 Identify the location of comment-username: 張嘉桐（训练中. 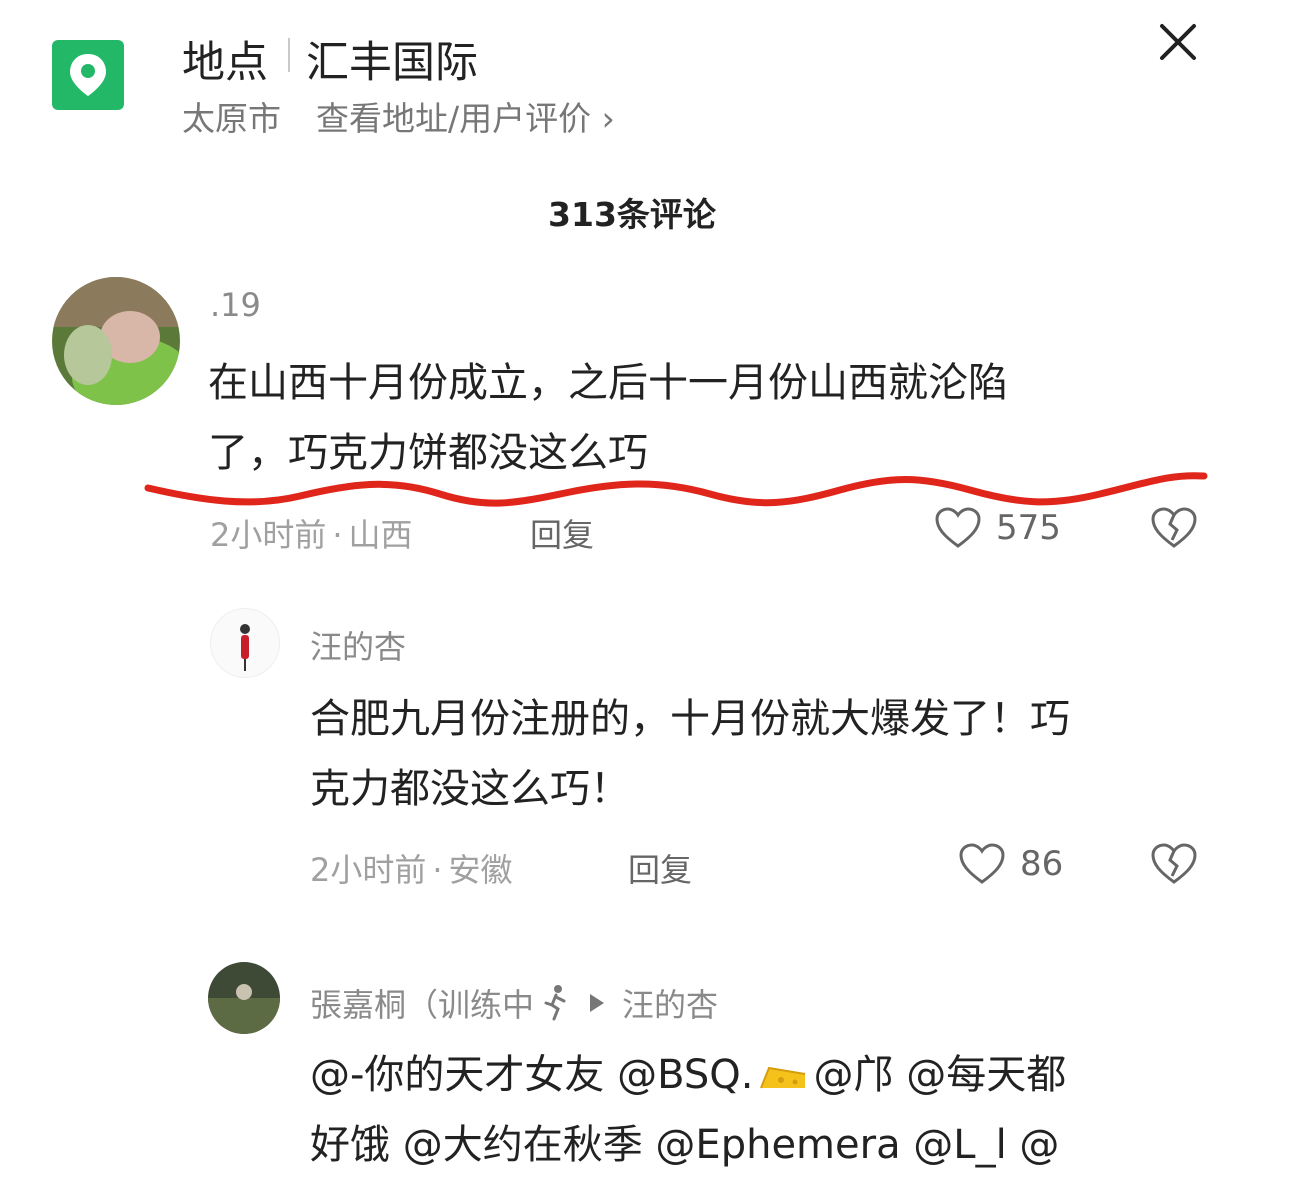
(422, 1003).